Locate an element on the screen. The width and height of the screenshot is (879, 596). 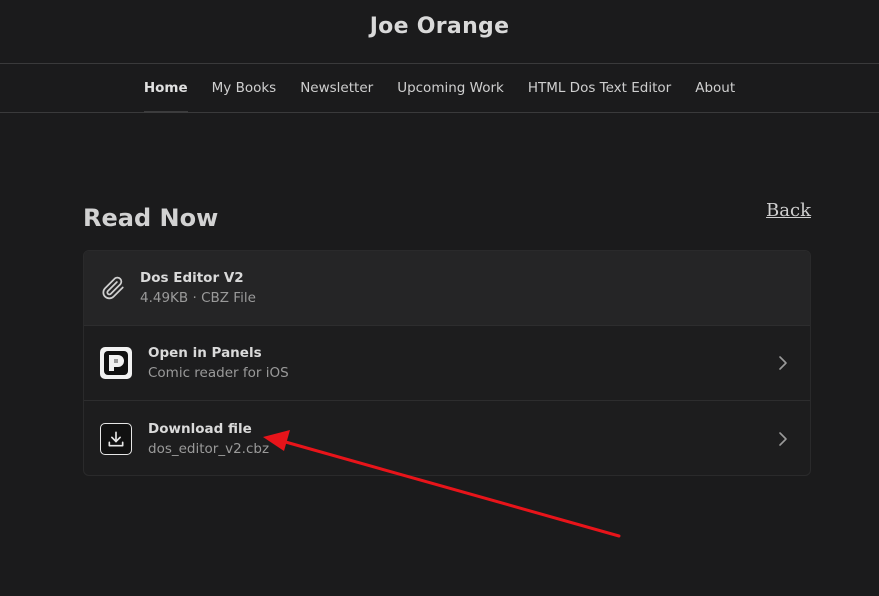
file-size: 4.49KB is located at coordinates (164, 298).